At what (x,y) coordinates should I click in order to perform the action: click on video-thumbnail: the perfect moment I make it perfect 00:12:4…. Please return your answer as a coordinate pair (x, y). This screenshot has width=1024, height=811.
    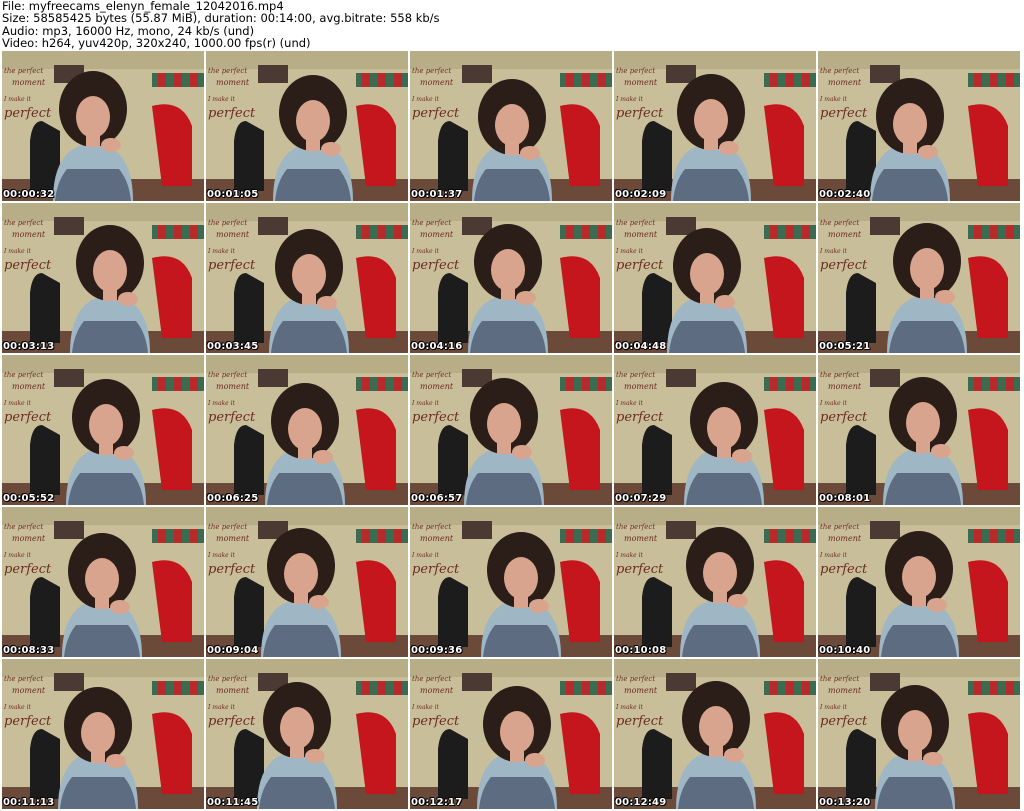
    Looking at the image, I should click on (715, 734).